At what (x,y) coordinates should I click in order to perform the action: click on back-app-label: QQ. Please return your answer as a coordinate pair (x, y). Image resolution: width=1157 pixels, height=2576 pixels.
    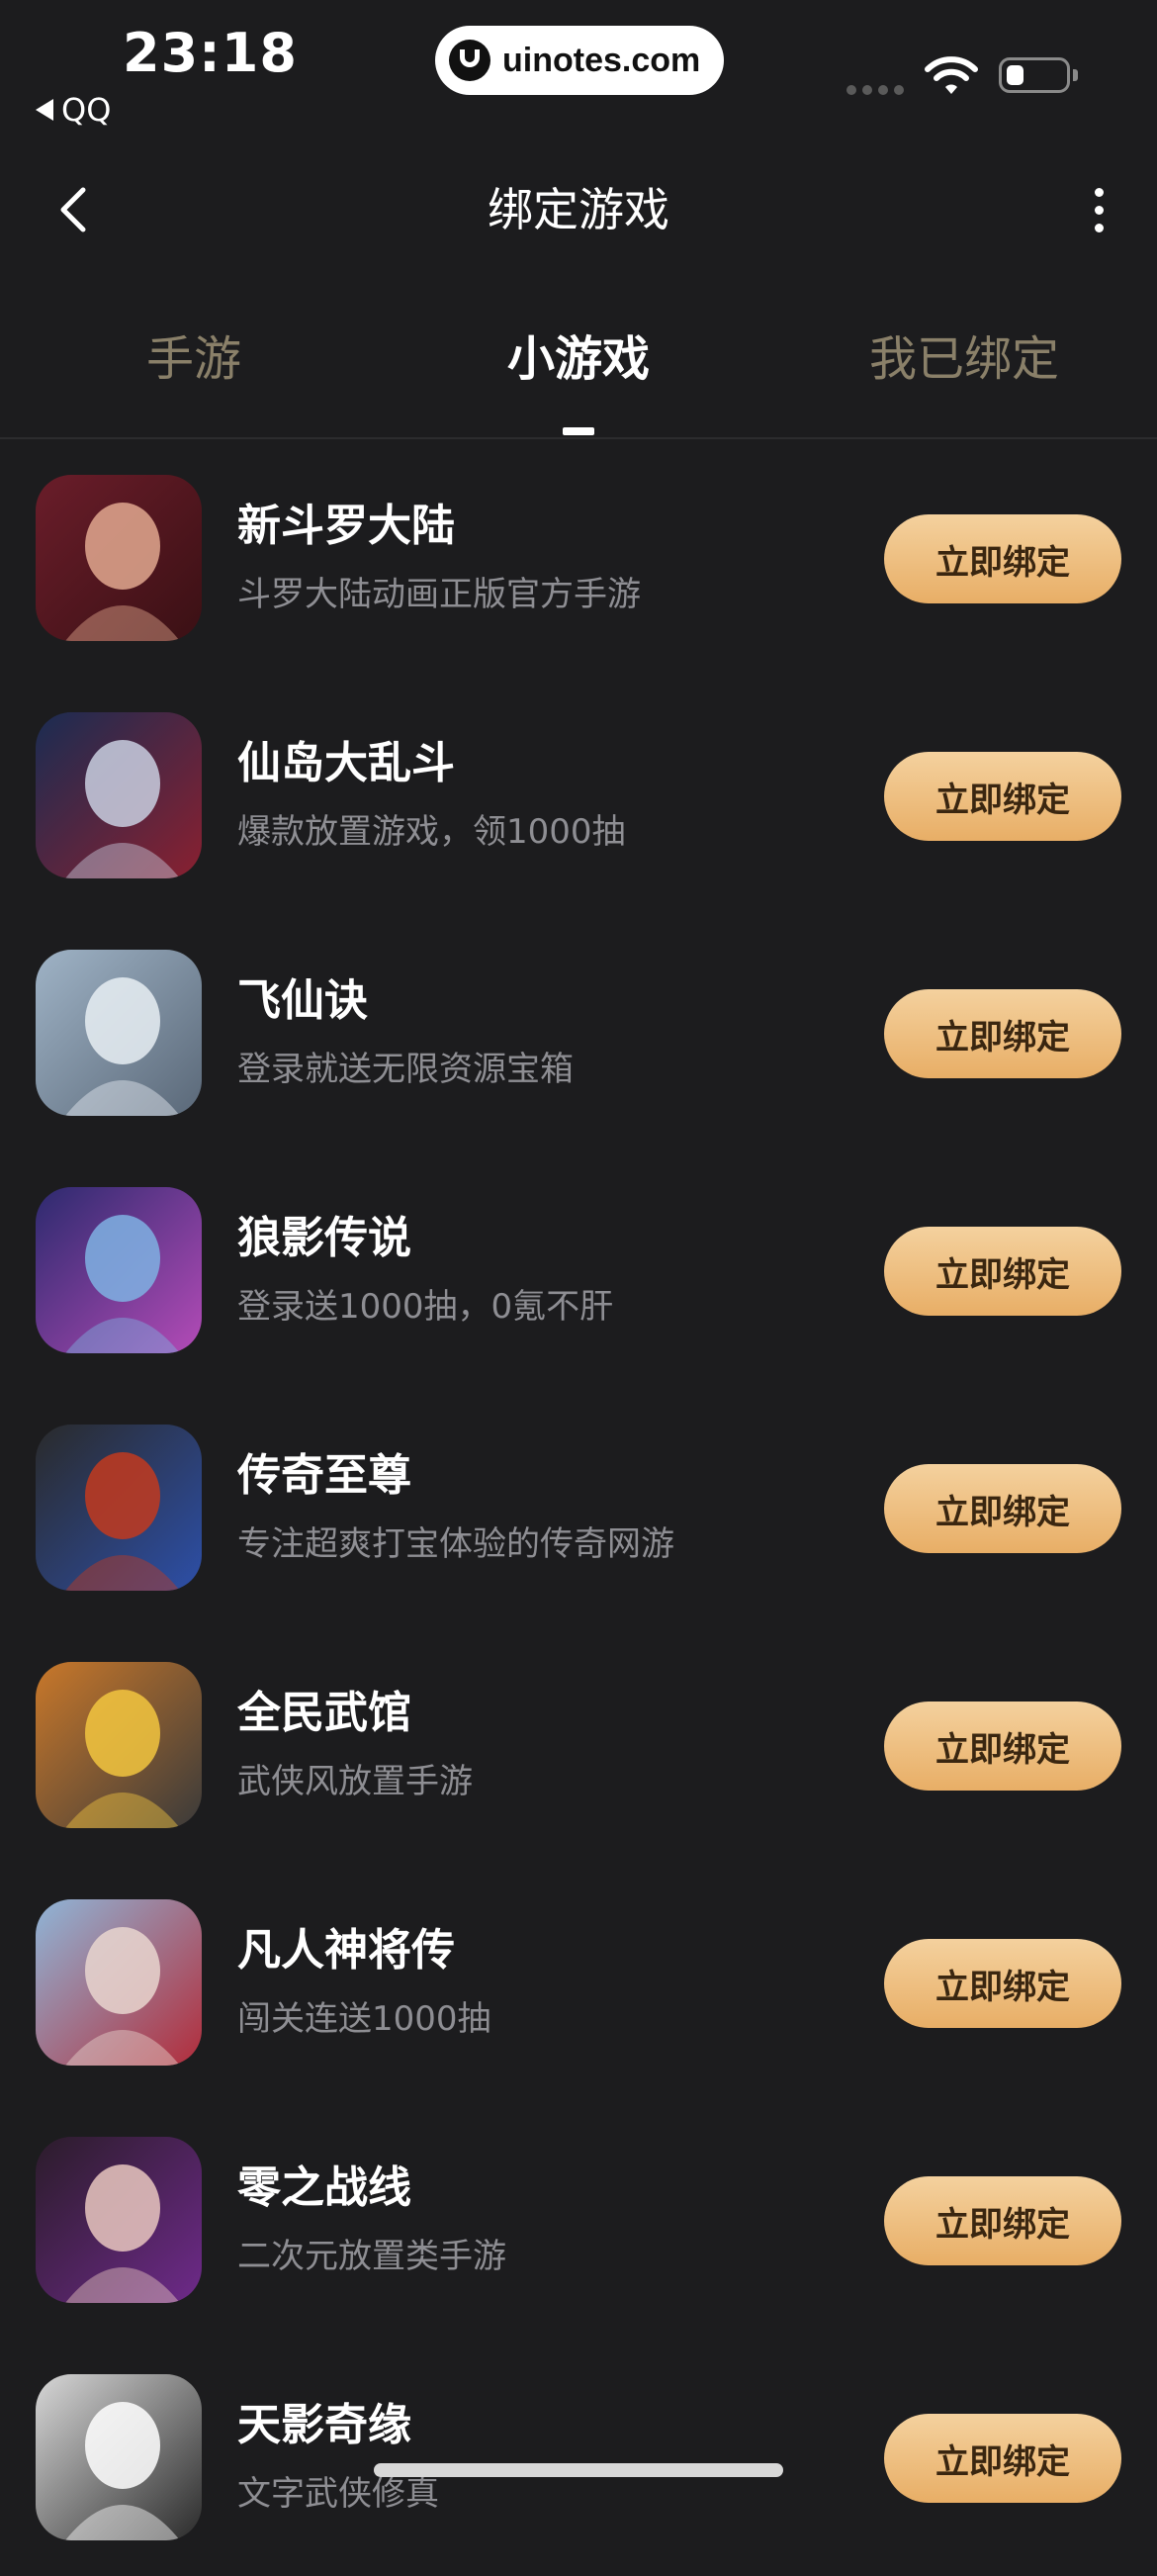
    Looking at the image, I should click on (86, 110).